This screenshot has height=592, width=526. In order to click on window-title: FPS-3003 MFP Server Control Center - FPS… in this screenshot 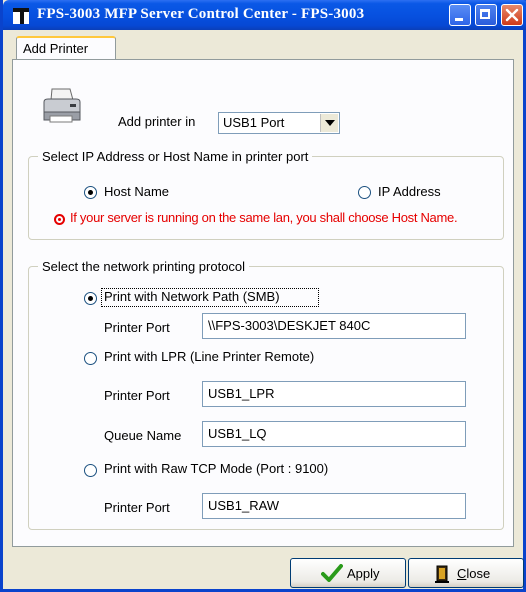, I will do `click(201, 14)`.